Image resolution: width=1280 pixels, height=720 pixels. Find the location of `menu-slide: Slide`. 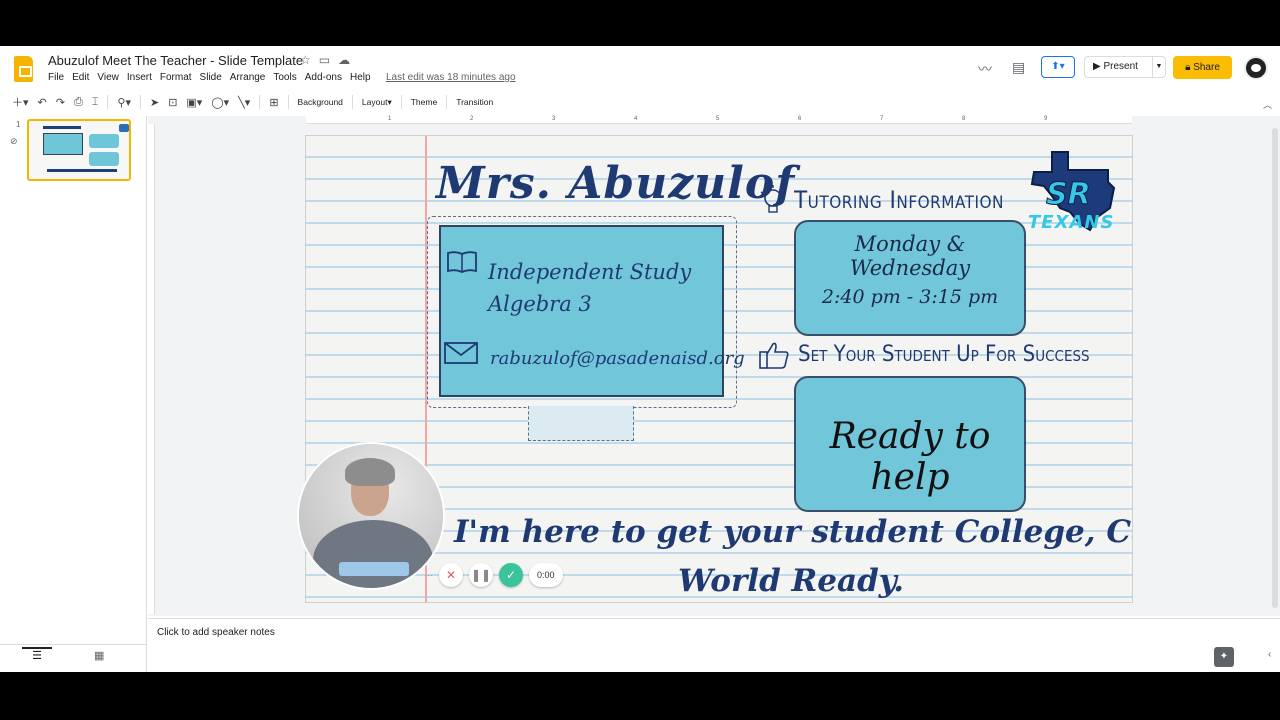

menu-slide: Slide is located at coordinates (211, 77).